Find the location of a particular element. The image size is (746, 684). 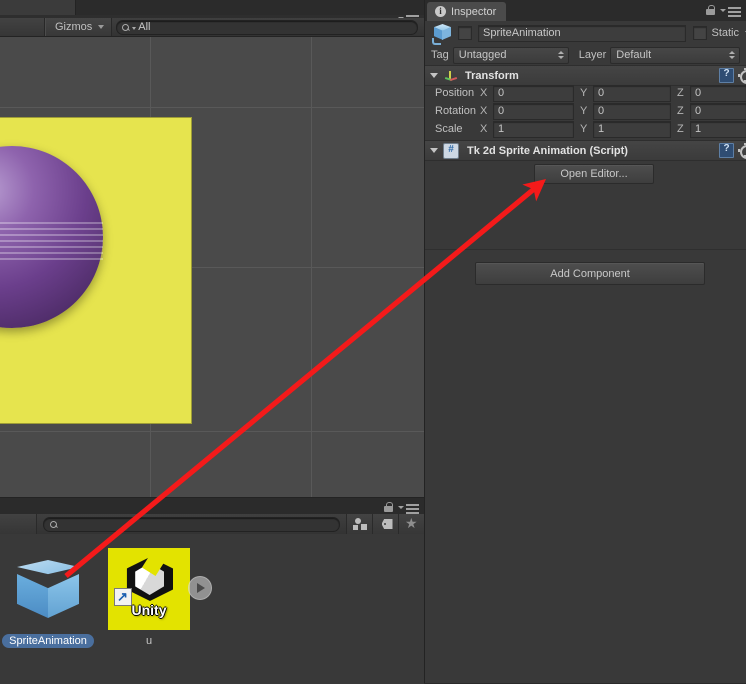

section-divider is located at coordinates (585, 249).